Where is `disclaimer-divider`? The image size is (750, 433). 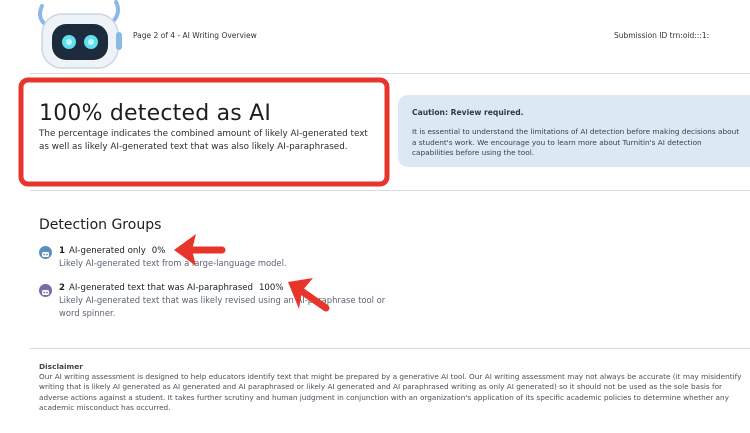
disclaimer-divider is located at coordinates (390, 348).